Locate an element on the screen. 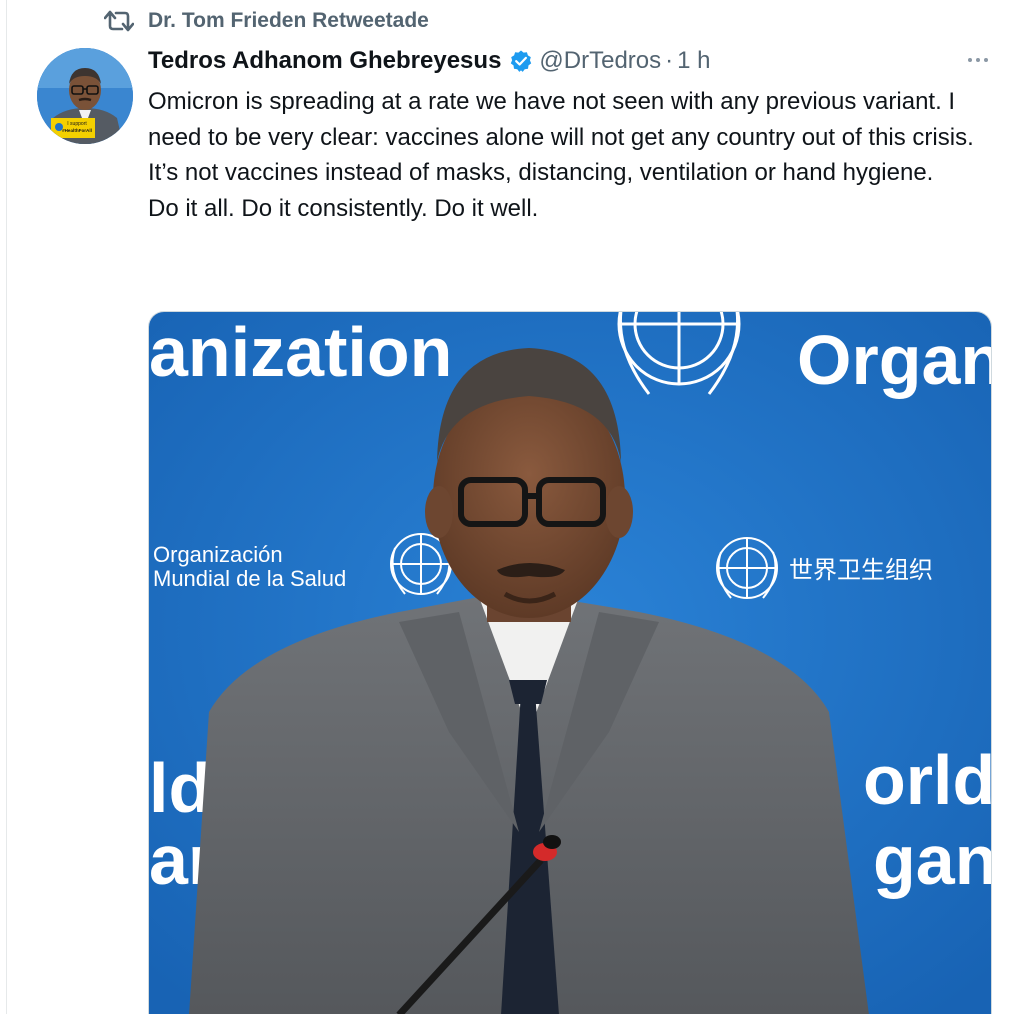 The height and width of the screenshot is (1014, 1024). retweet-context: Dr. Tom Frieden Retweetade is located at coordinates (266, 21).